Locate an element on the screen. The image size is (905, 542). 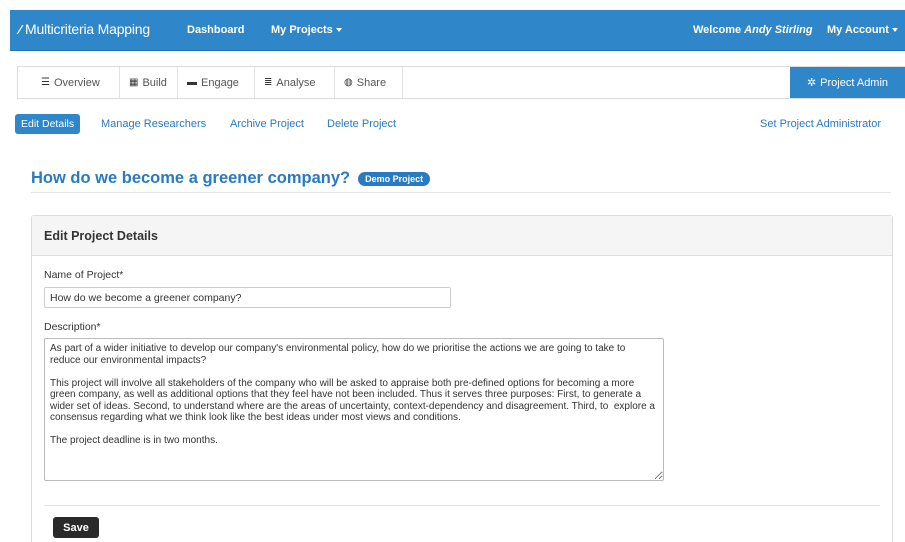
tab-share: ◍ Share is located at coordinates (369, 82).